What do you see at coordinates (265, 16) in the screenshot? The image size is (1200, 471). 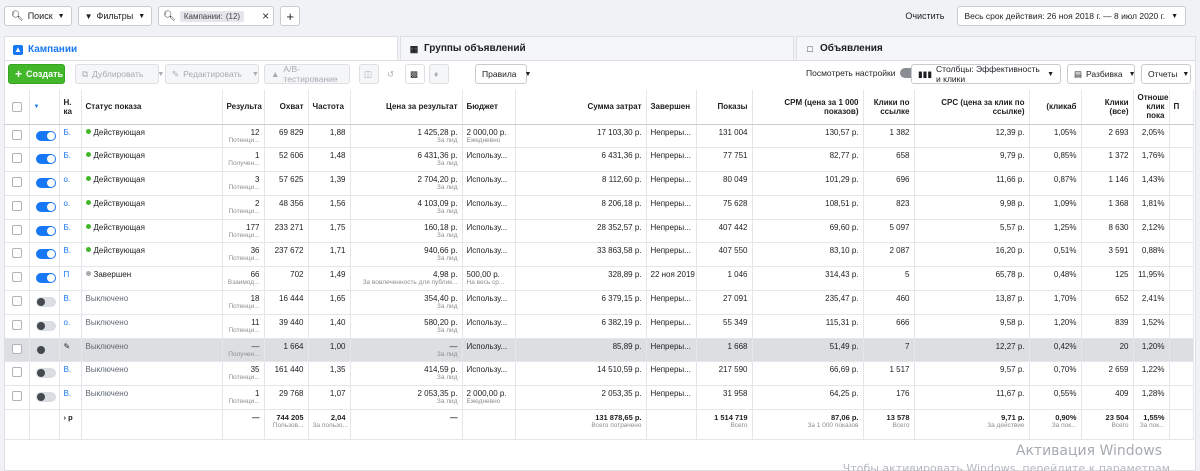 I see `close-icon: ×` at bounding box center [265, 16].